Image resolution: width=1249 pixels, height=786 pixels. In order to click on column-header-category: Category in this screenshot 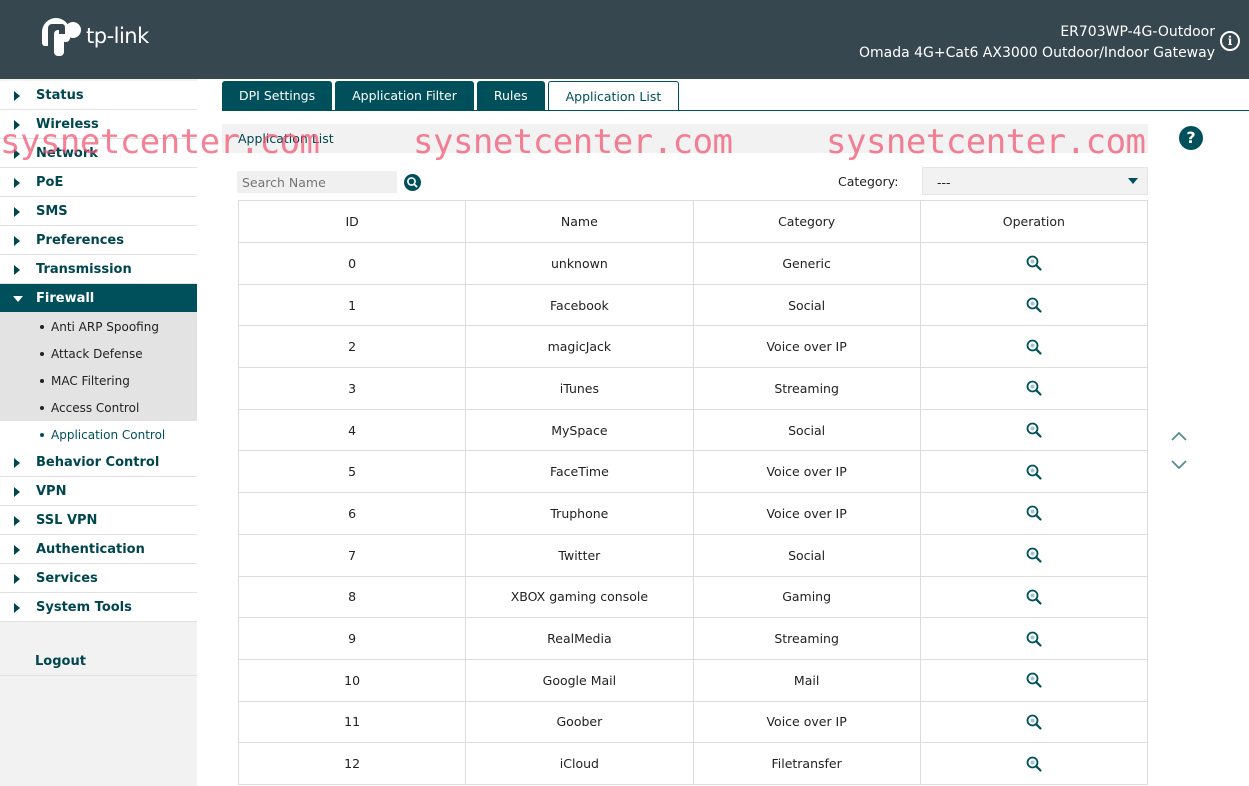, I will do `click(806, 221)`.